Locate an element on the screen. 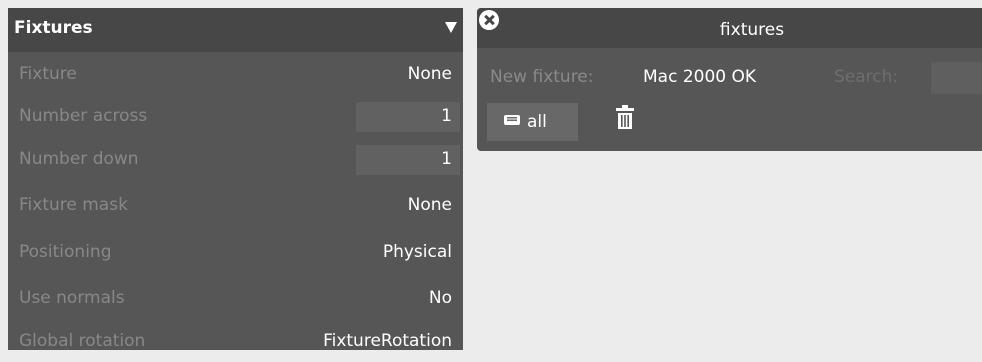  property-label: Use normals is located at coordinates (72, 298).